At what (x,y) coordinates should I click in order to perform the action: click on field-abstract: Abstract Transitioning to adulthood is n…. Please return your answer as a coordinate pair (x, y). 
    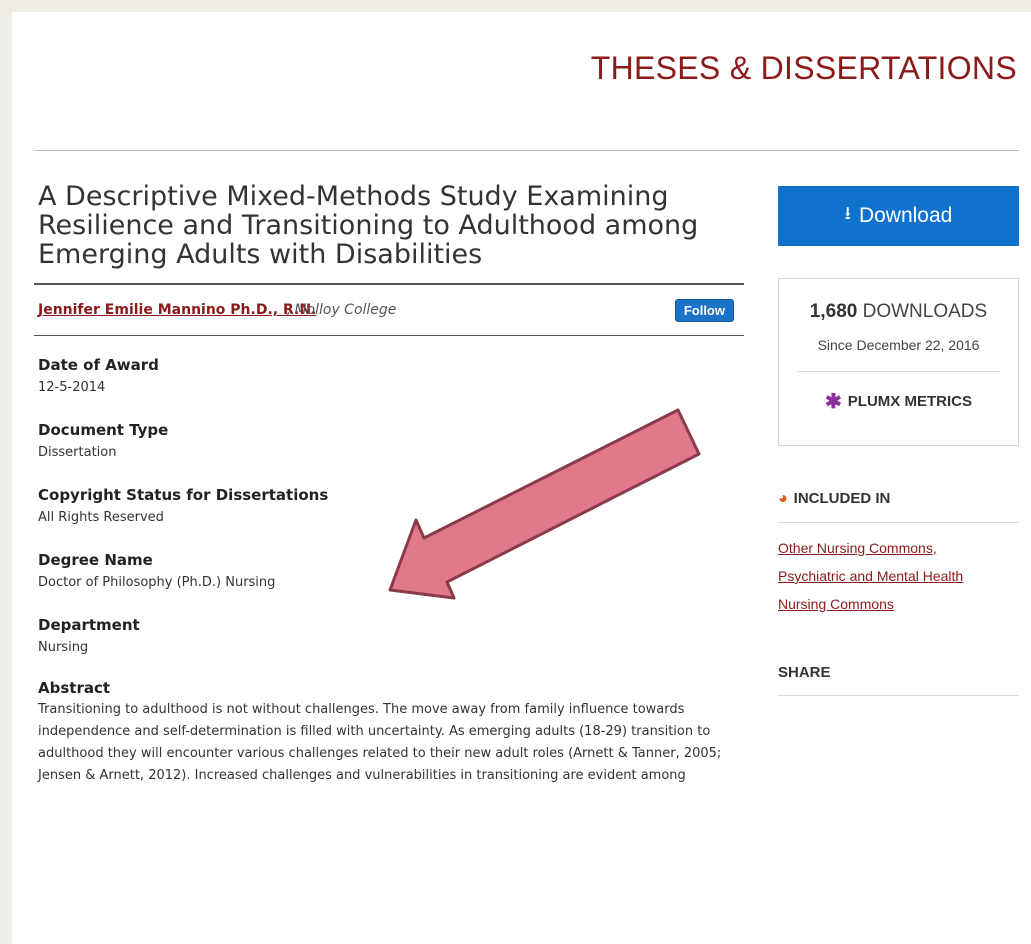
    Looking at the image, I should click on (391, 733).